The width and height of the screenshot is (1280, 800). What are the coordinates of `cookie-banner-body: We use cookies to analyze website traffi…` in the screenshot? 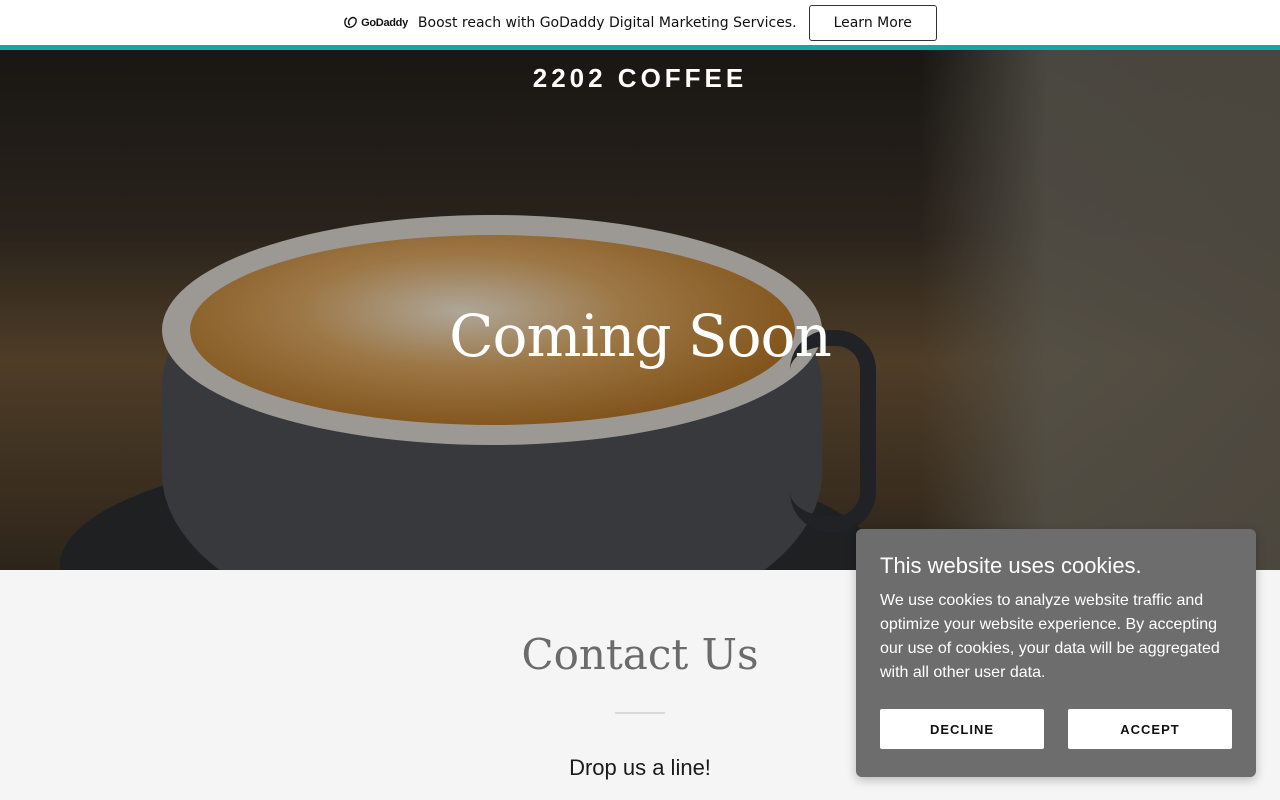 It's located at (1050, 636).